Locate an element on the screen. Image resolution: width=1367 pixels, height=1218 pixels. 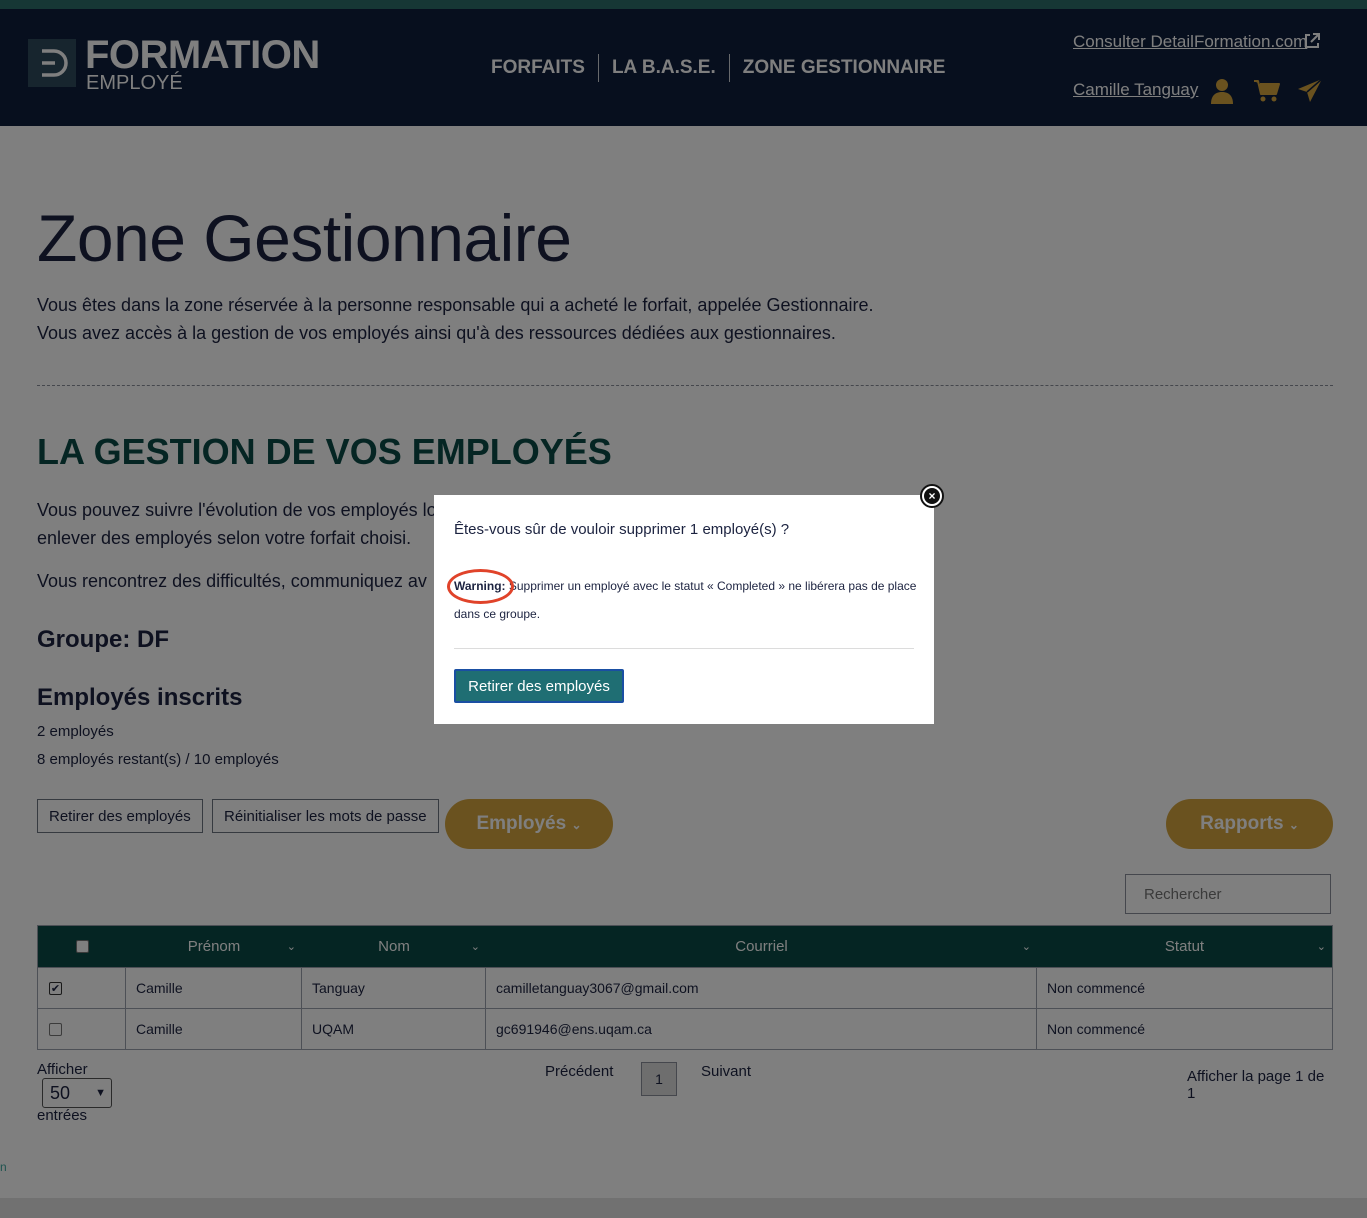
confirm-remove-button: Retirer des employés is located at coordinates (539, 686).